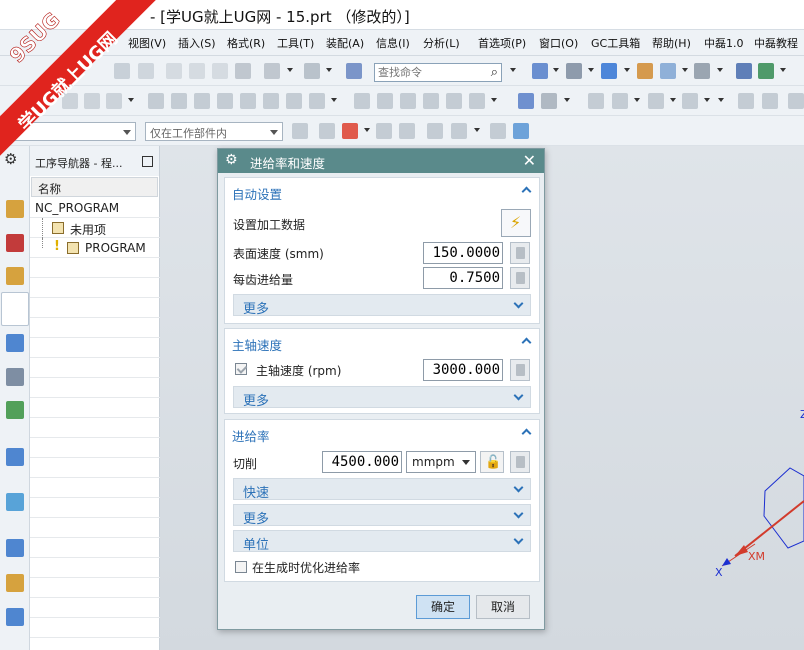 This screenshot has height=650, width=804. I want to click on spindle-speed-input, so click(462, 370).